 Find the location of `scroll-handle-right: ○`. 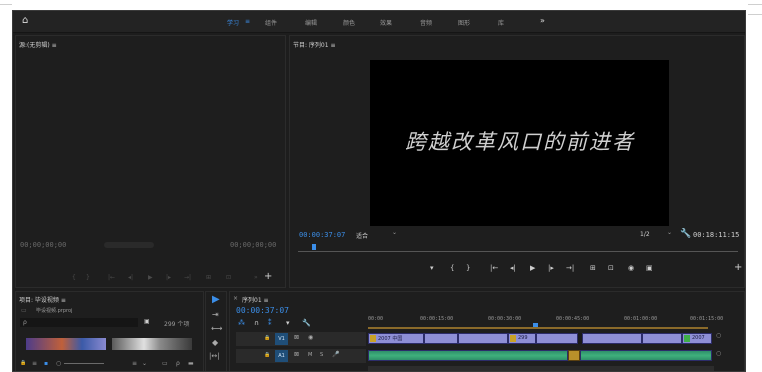

scroll-handle-right: ○ is located at coordinates (718, 353).